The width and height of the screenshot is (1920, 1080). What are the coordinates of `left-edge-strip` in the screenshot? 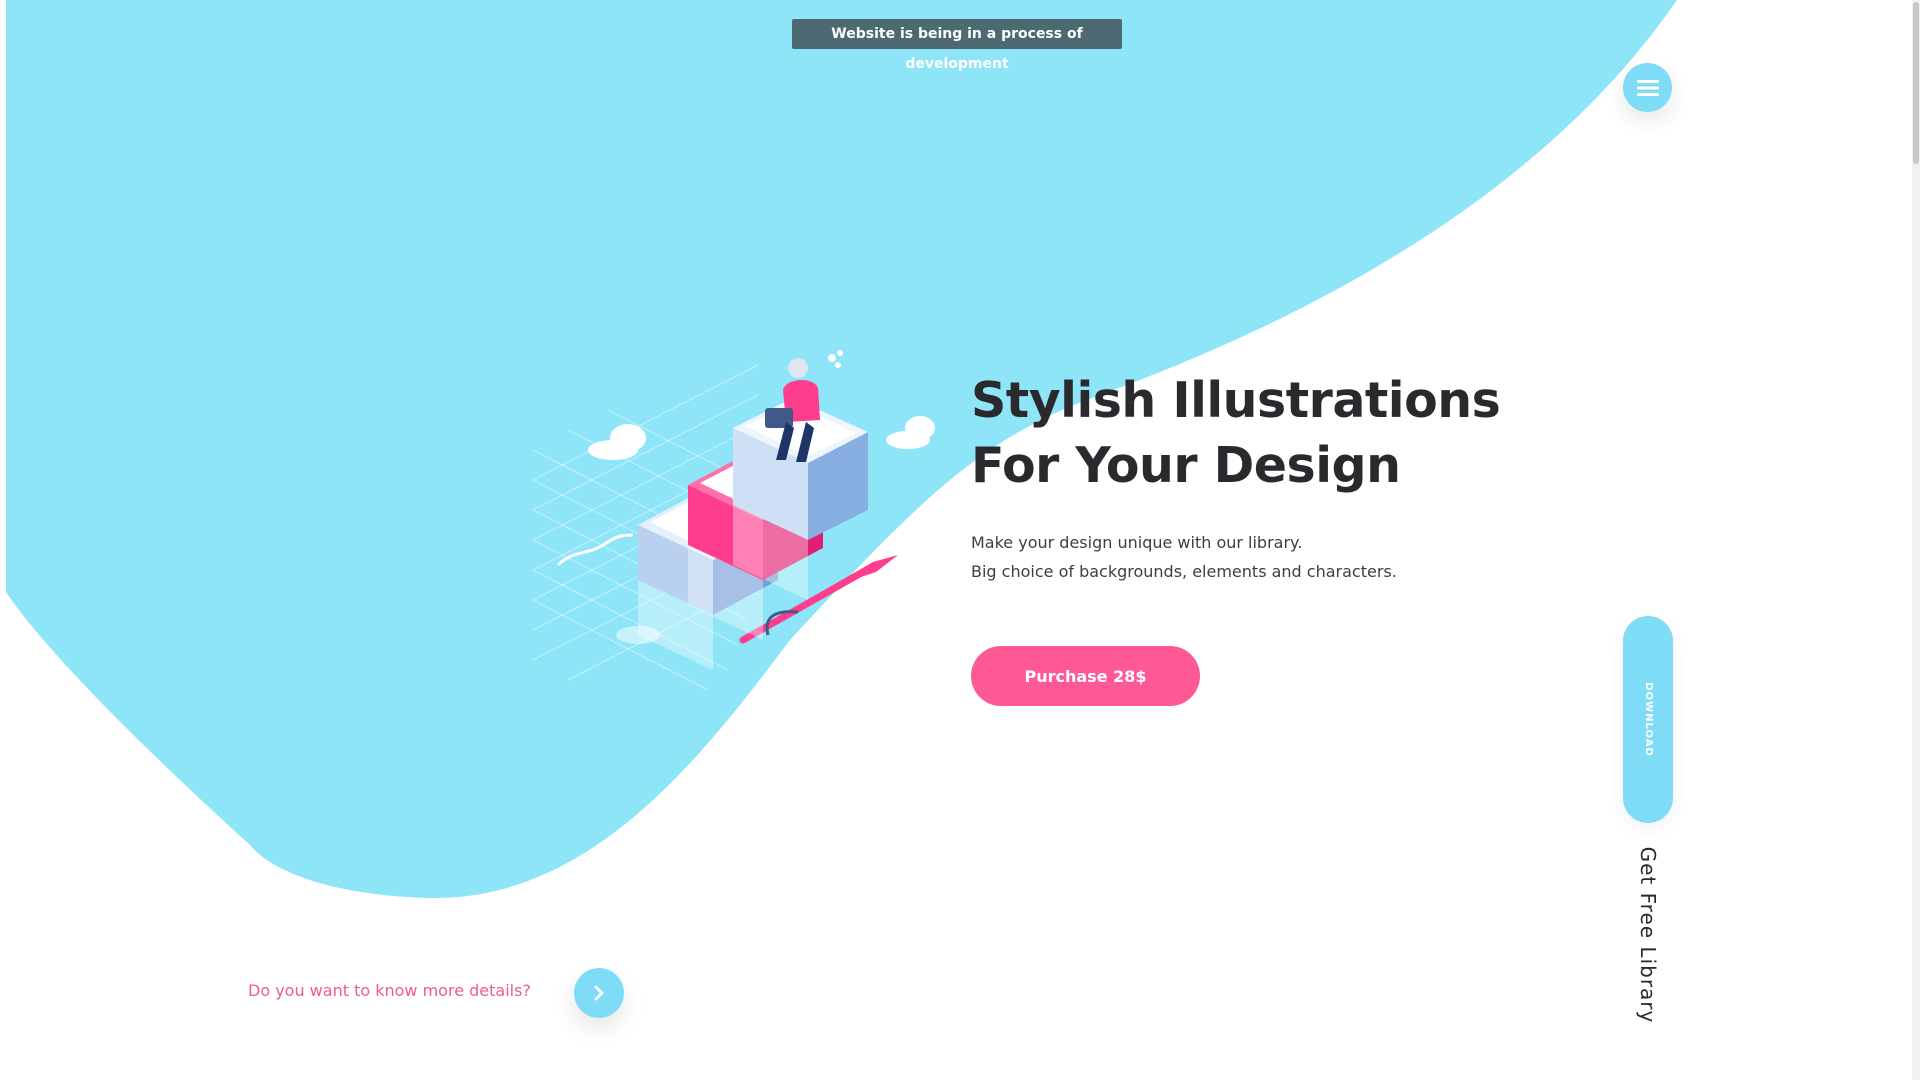 It's located at (3, 540).